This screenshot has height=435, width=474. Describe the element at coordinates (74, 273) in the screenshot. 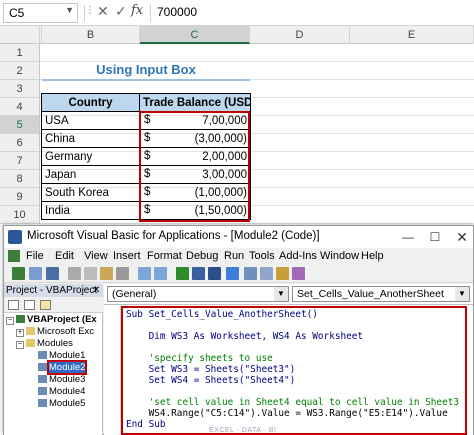

I see `cut-icon` at that location.